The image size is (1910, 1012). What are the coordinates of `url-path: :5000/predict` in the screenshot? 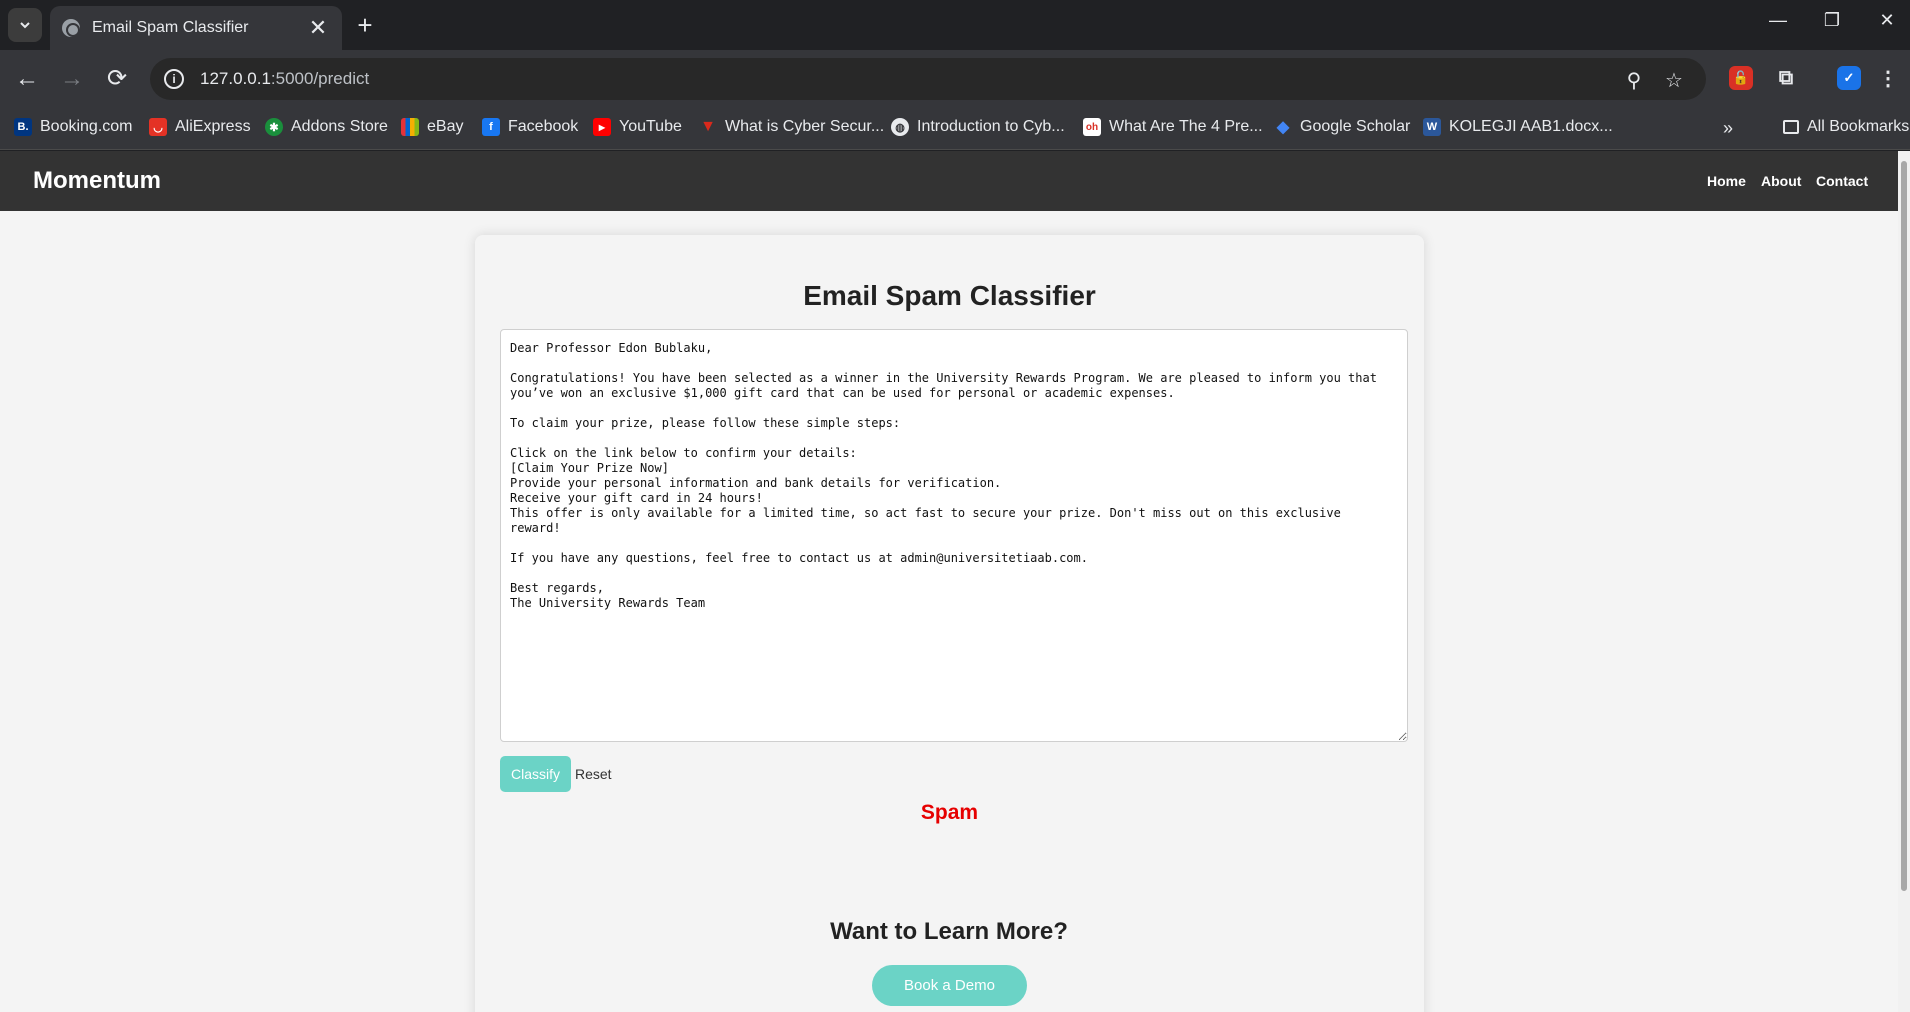 It's located at (320, 78).